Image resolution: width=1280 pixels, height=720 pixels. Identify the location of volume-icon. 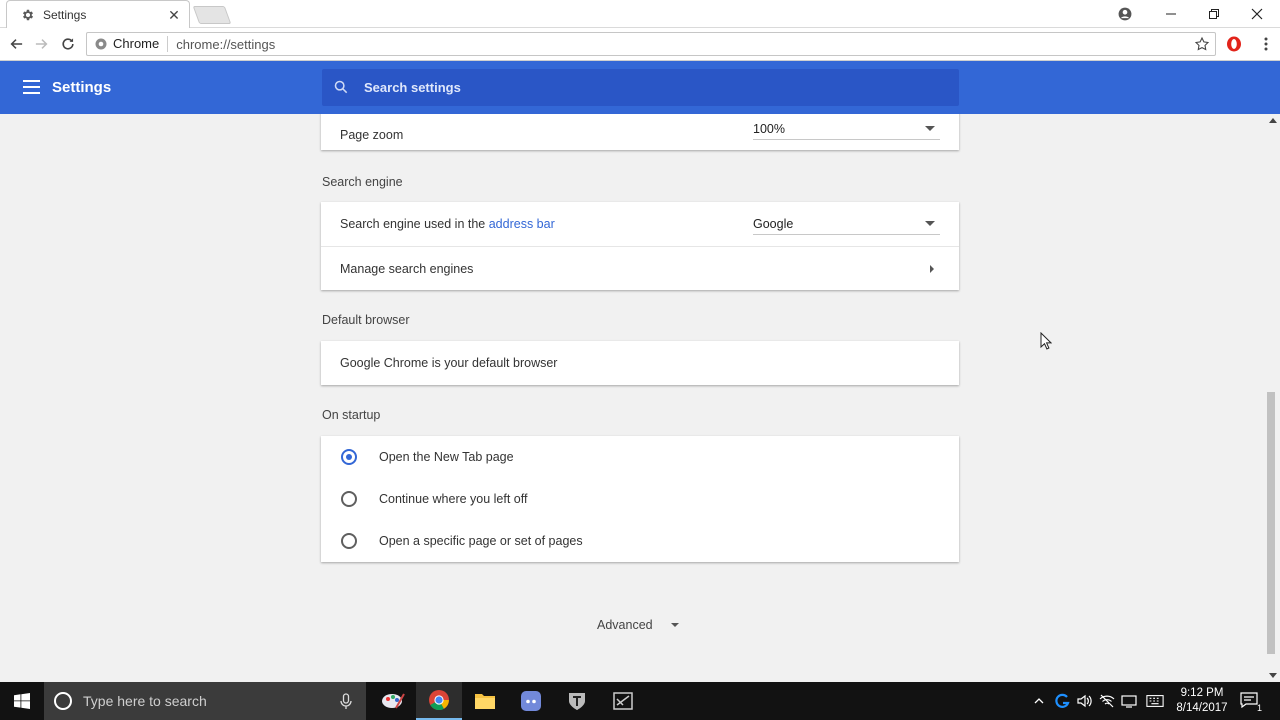
(1084, 701).